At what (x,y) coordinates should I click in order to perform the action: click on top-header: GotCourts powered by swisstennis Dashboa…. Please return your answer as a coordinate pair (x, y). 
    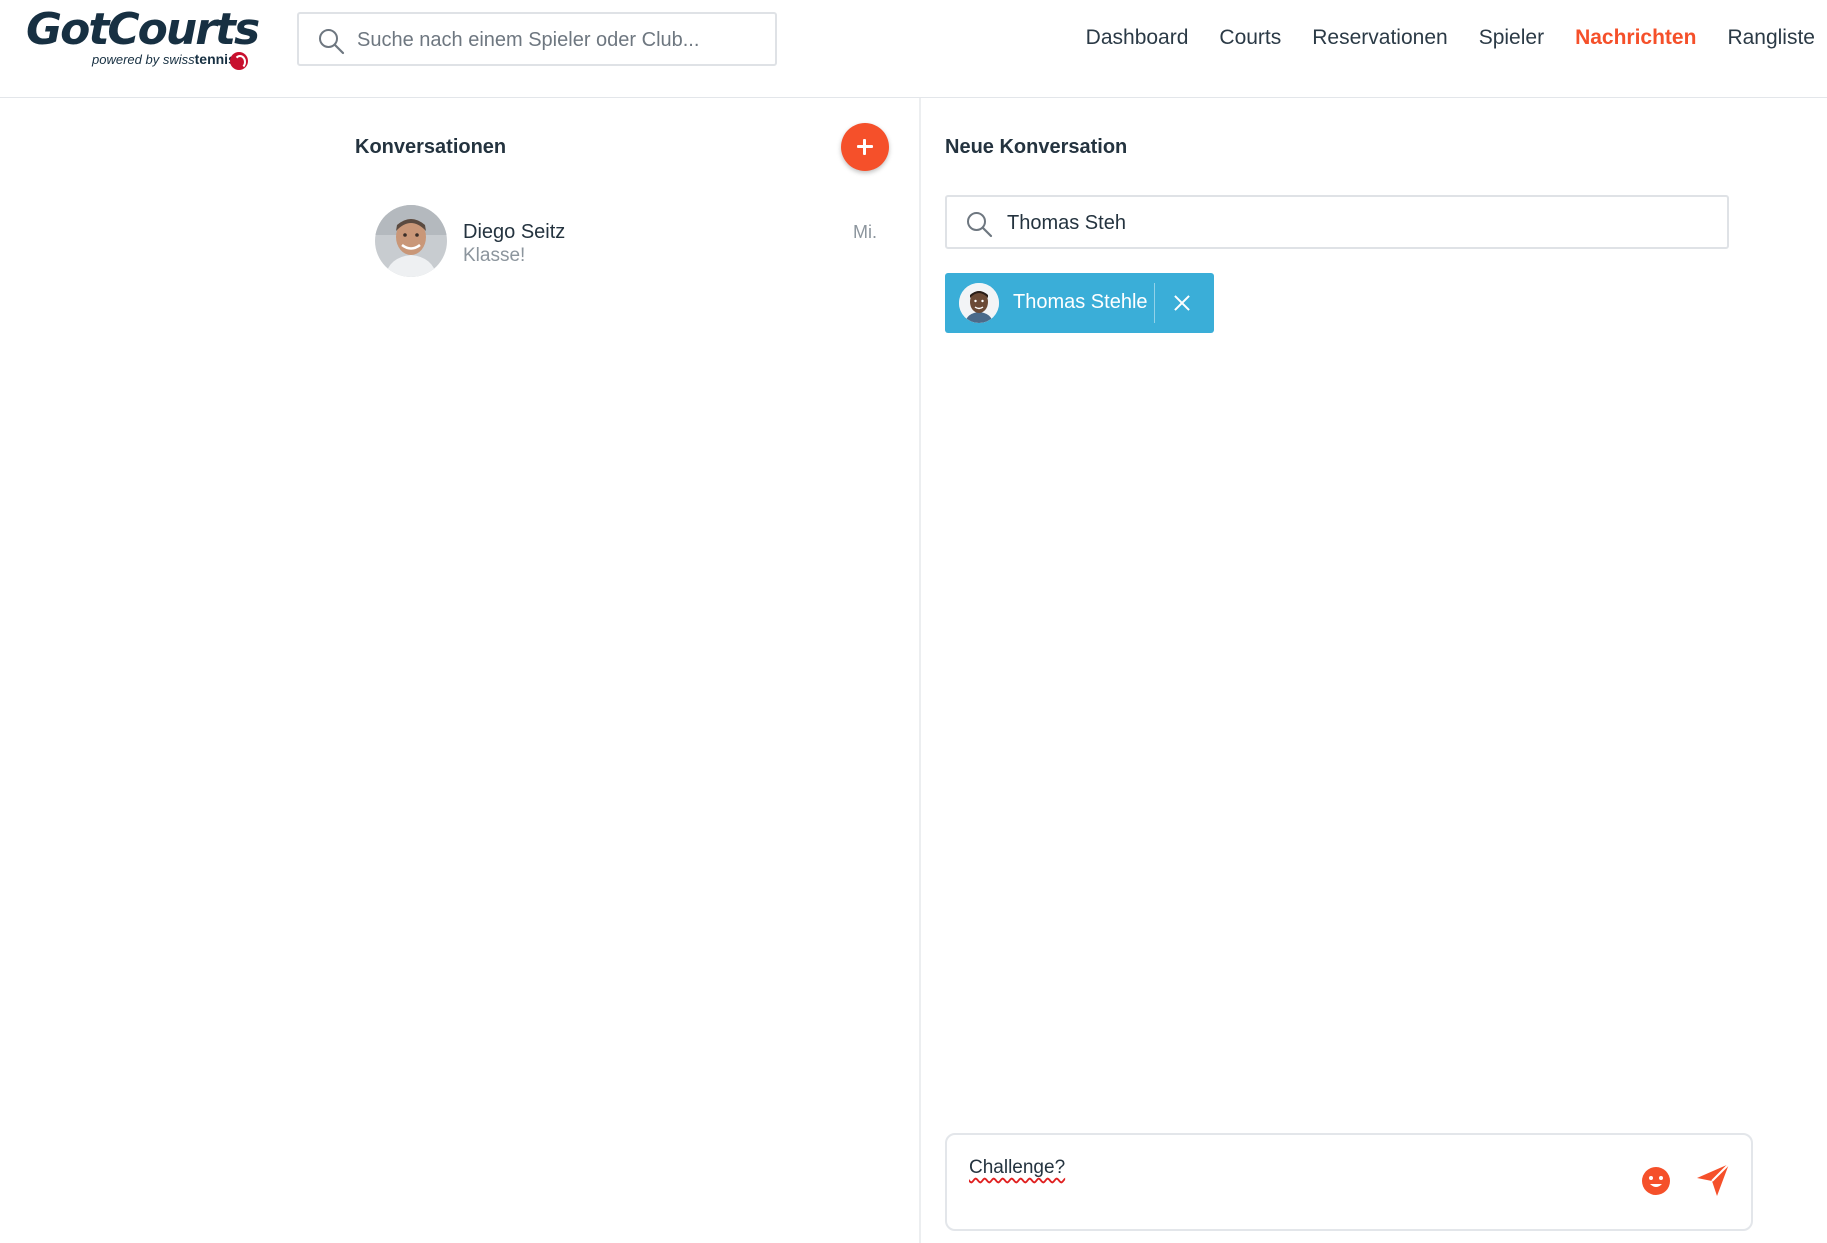
    Looking at the image, I should click on (913, 49).